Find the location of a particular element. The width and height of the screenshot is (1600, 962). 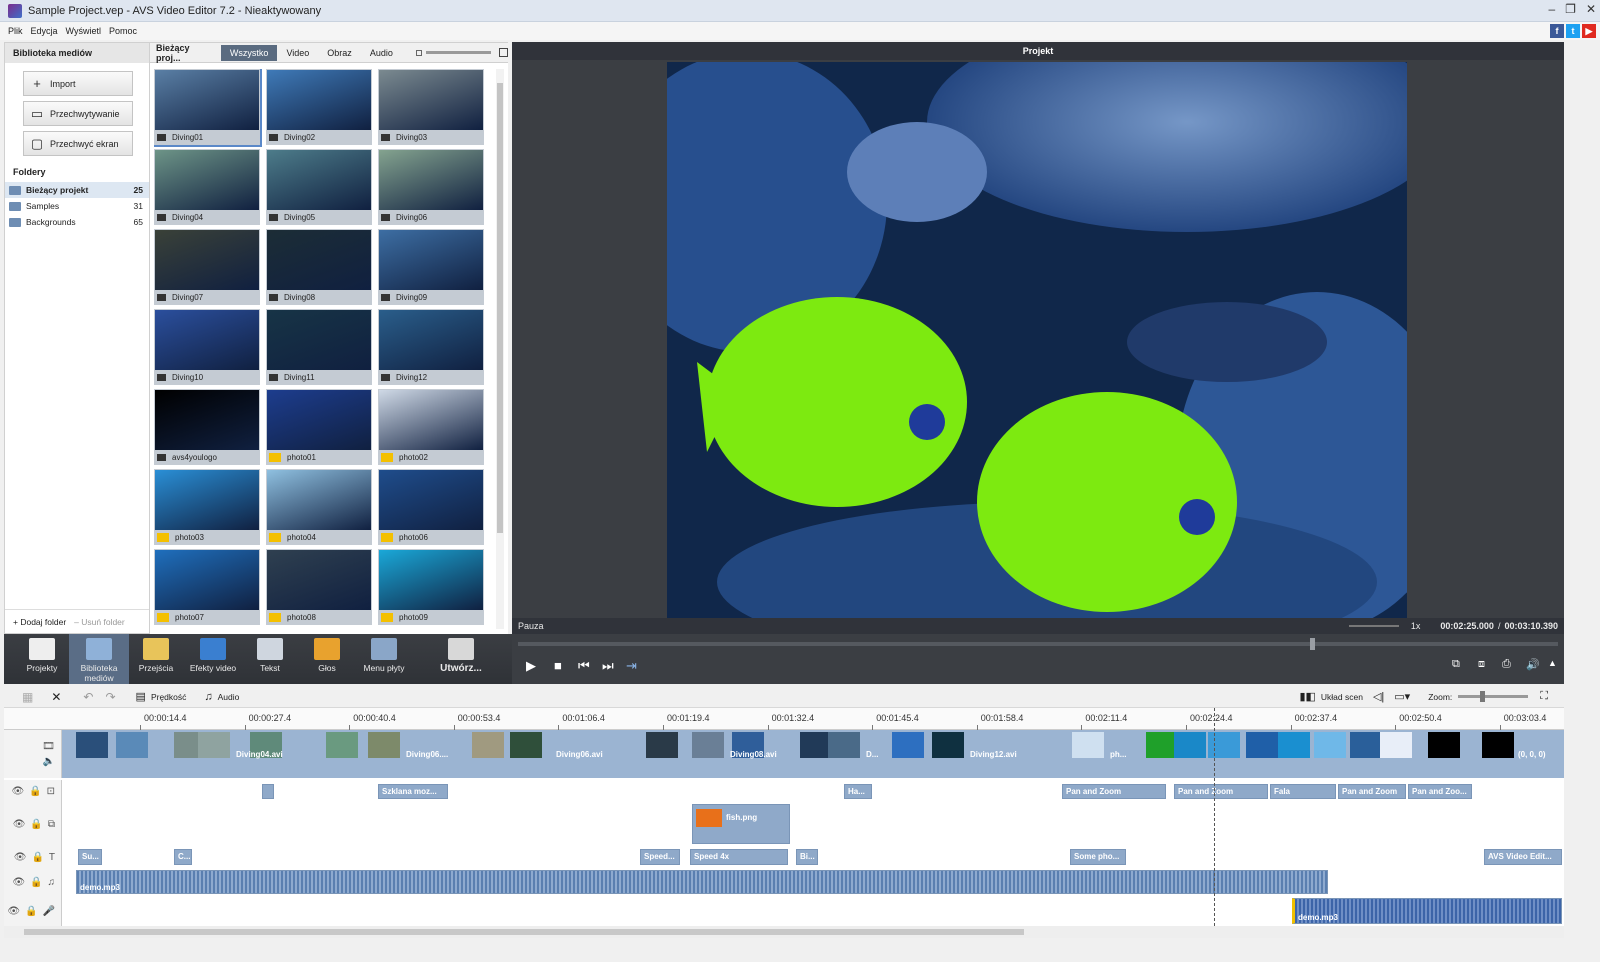

toolbar-button-3: Efekty video is located at coordinates (213, 659).